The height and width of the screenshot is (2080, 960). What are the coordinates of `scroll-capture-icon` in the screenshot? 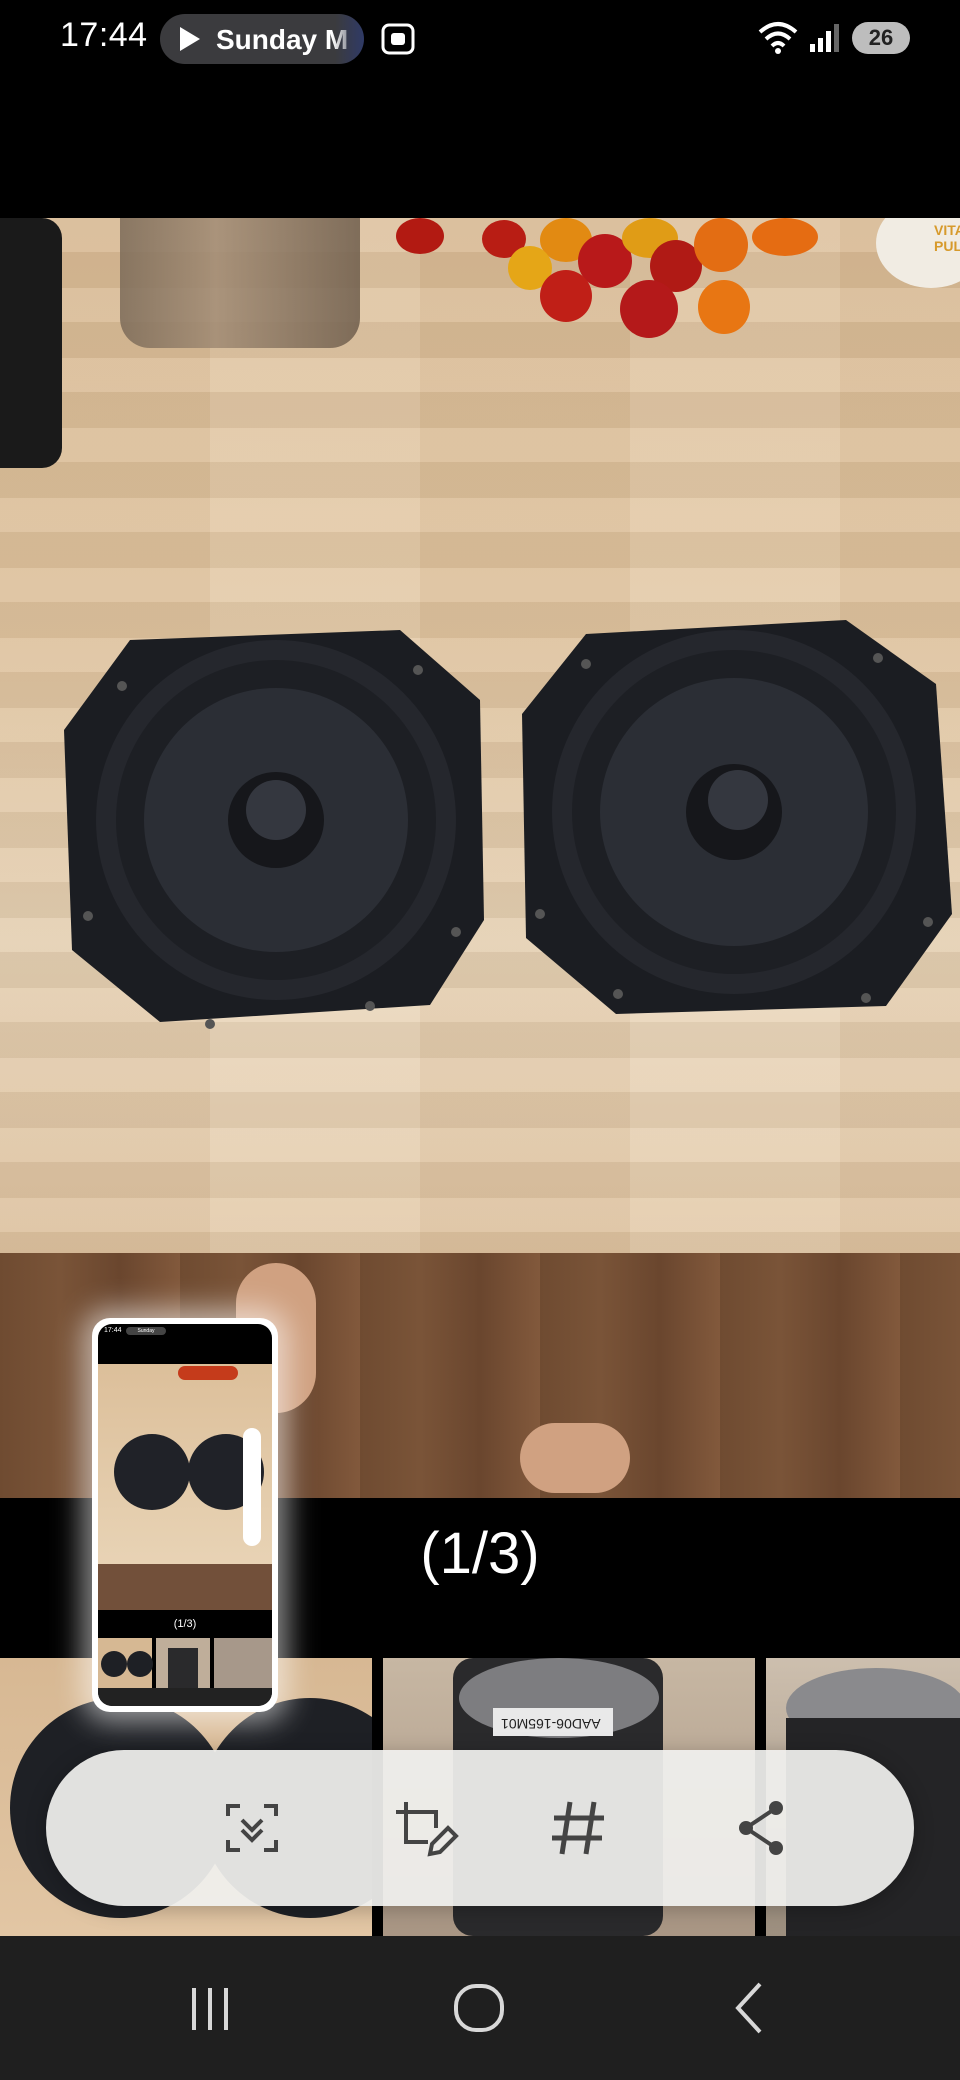 It's located at (252, 1828).